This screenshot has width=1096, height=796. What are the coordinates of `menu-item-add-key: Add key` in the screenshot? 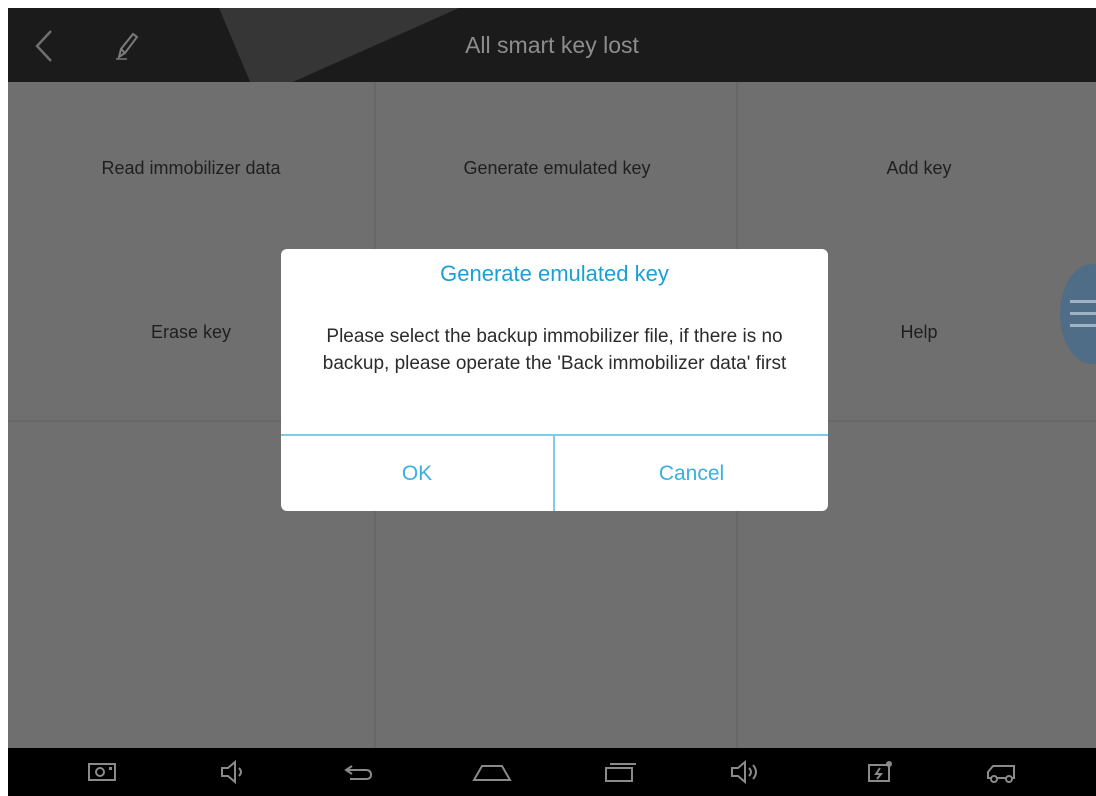 It's located at (917, 168).